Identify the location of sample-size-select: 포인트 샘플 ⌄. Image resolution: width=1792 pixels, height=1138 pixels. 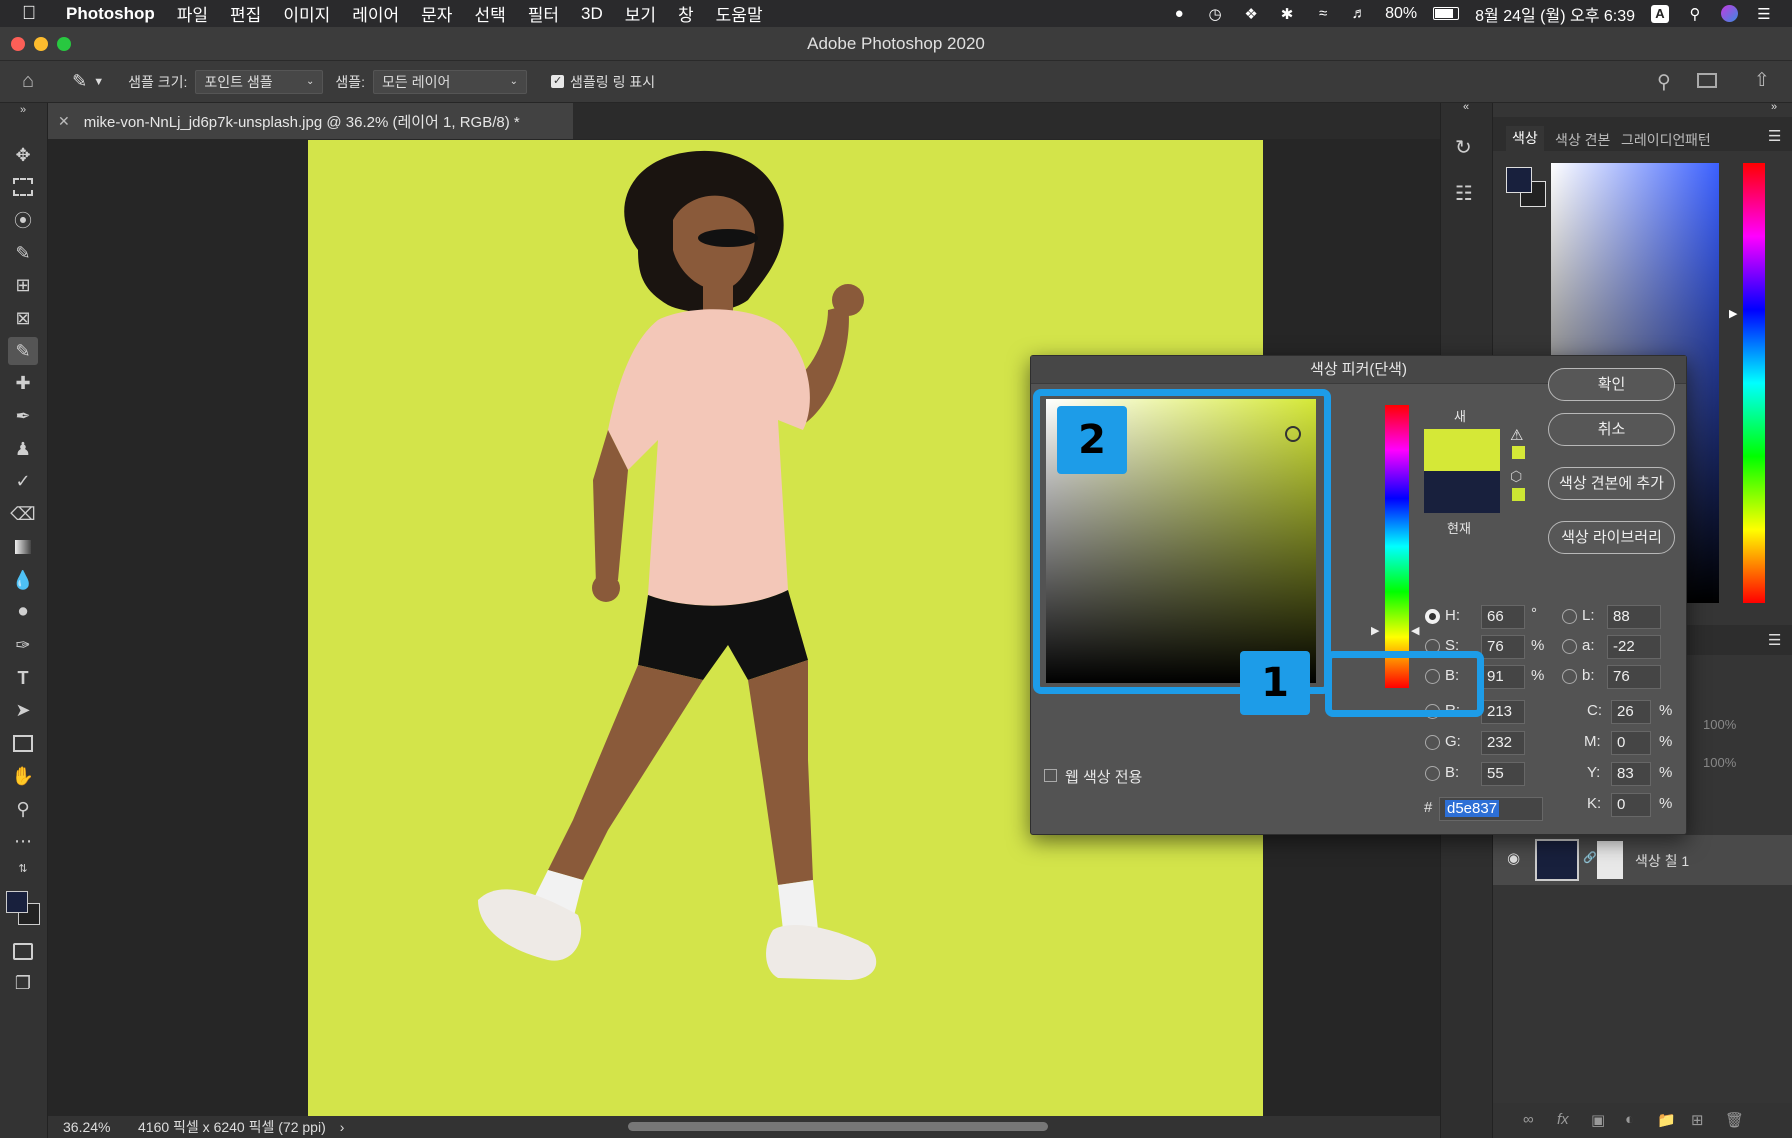
(259, 81).